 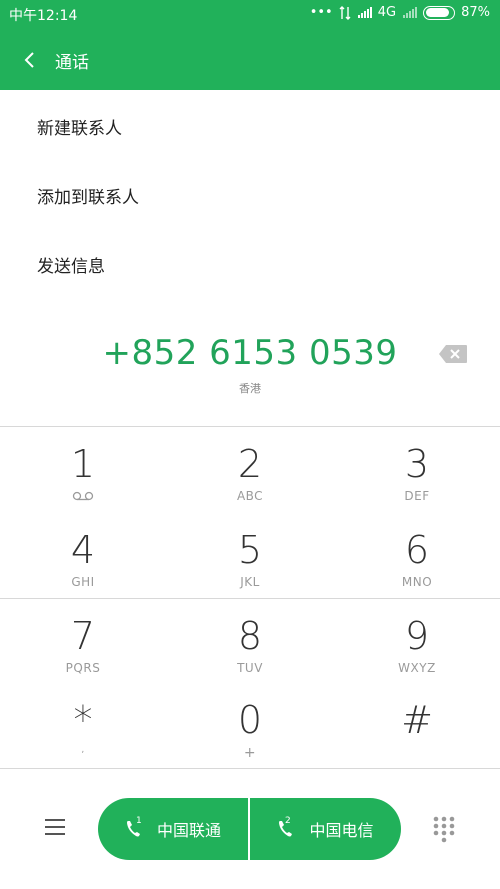 I want to click on signal-icon, so click(x=364, y=12).